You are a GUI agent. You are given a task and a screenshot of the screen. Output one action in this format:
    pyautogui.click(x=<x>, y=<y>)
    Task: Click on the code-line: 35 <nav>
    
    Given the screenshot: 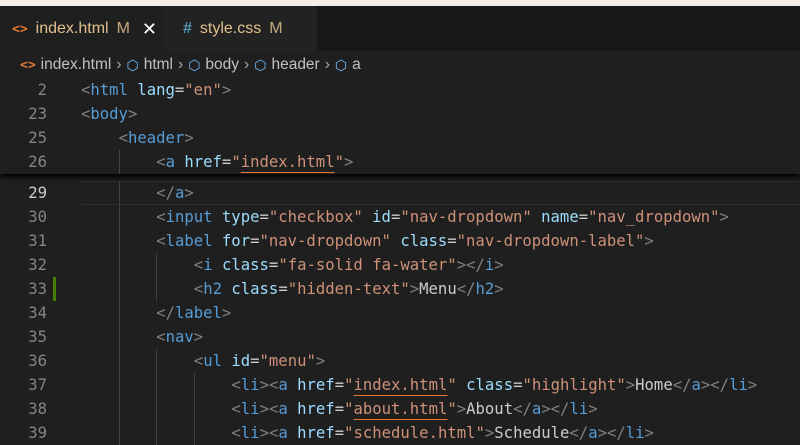 What is the action you would take?
    pyautogui.click(x=400, y=337)
    